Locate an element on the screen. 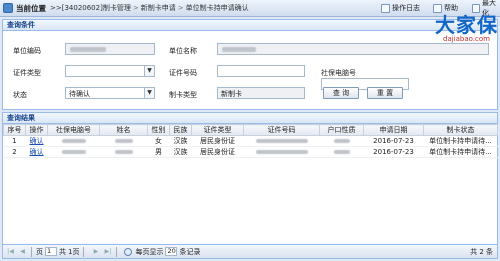 Image resolution: width=500 pixels, height=261 pixels. maximize-icon is located at coordinates (476, 8).